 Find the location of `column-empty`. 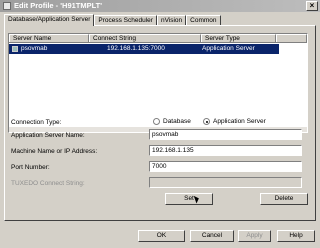

column-empty is located at coordinates (291, 38).